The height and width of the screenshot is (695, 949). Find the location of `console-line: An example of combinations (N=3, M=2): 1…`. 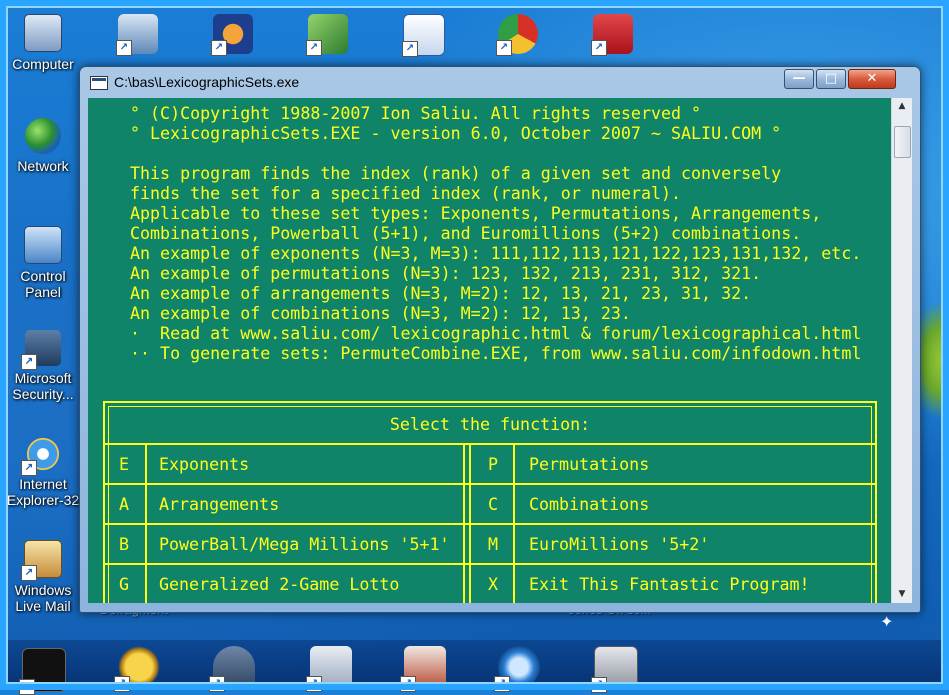

console-line: An example of combinations (N=3, M=2): 1… is located at coordinates (380, 313).